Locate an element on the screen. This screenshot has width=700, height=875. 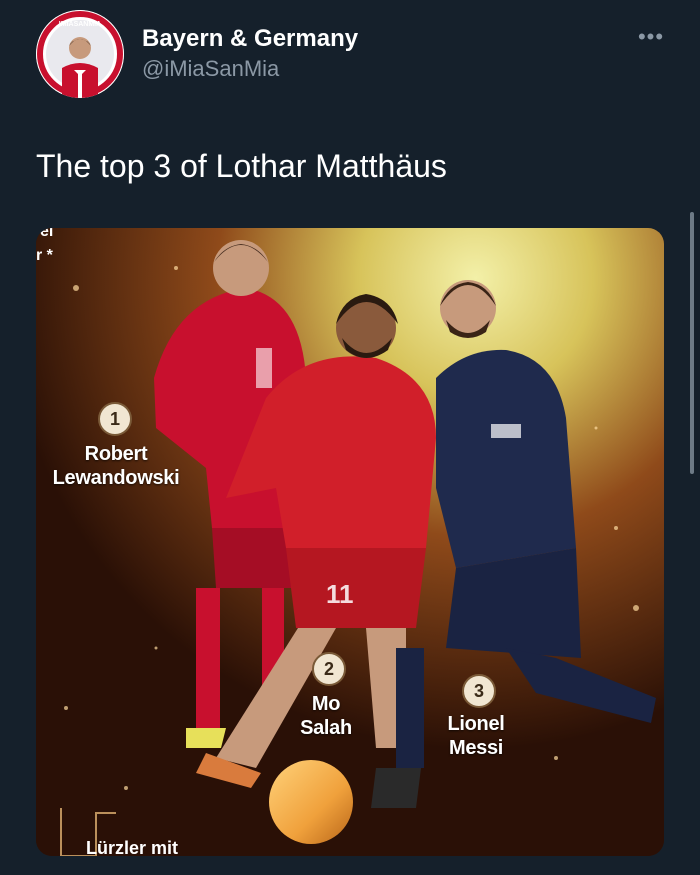
player-first-name: Mo is located at coordinates (326, 704).